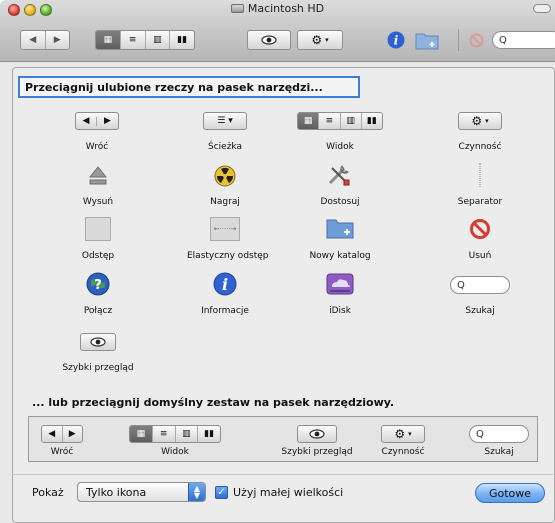  Describe the element at coordinates (480, 256) in the screenshot. I see `palette-label: Usuń` at that location.